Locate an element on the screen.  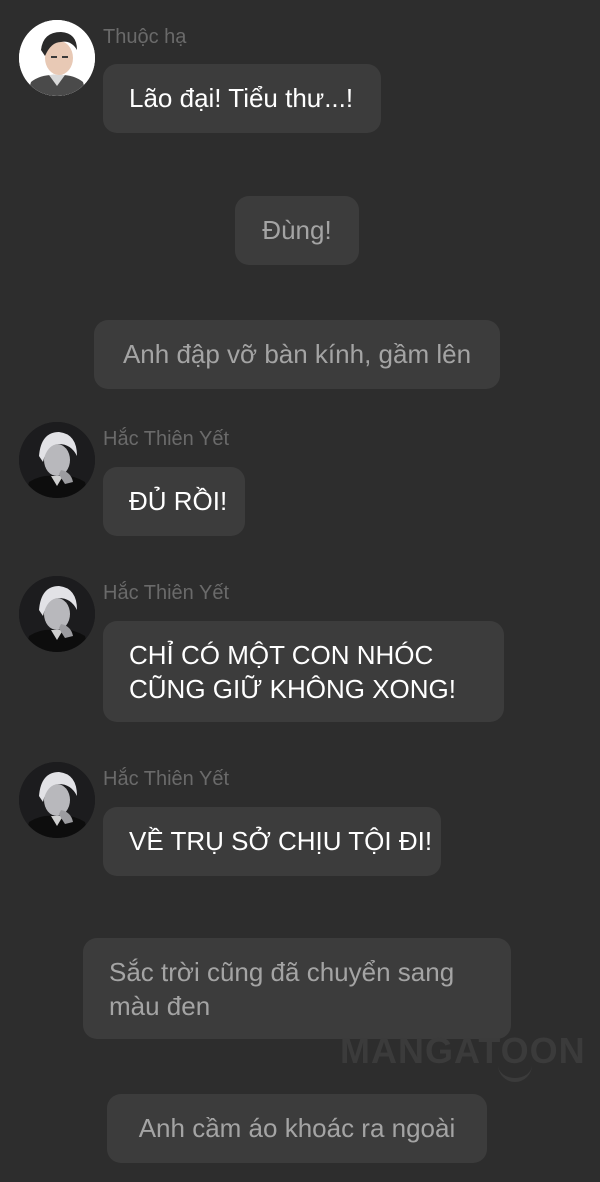
watermark-text: MANGATOON is located at coordinates (463, 1050).